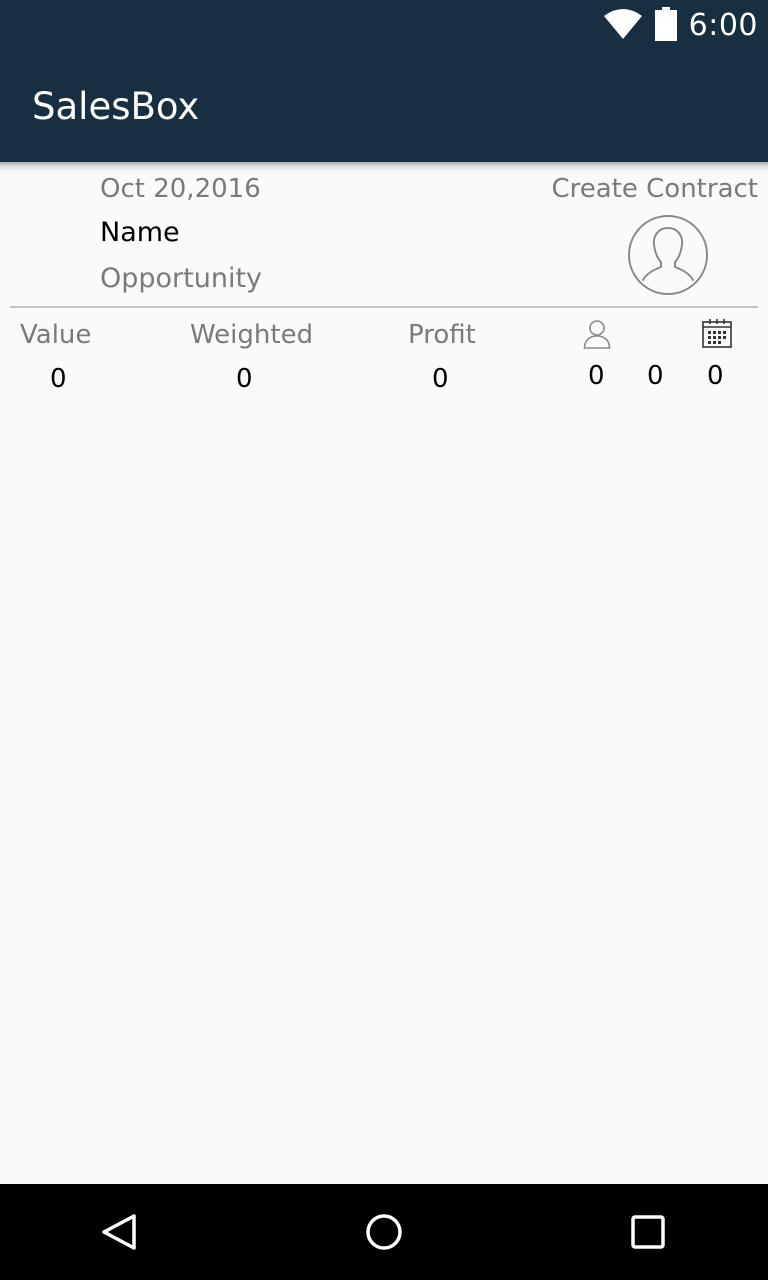 Image resolution: width=768 pixels, height=1280 pixels. Describe the element at coordinates (116, 106) in the screenshot. I see `app-title: SalesBox` at that location.